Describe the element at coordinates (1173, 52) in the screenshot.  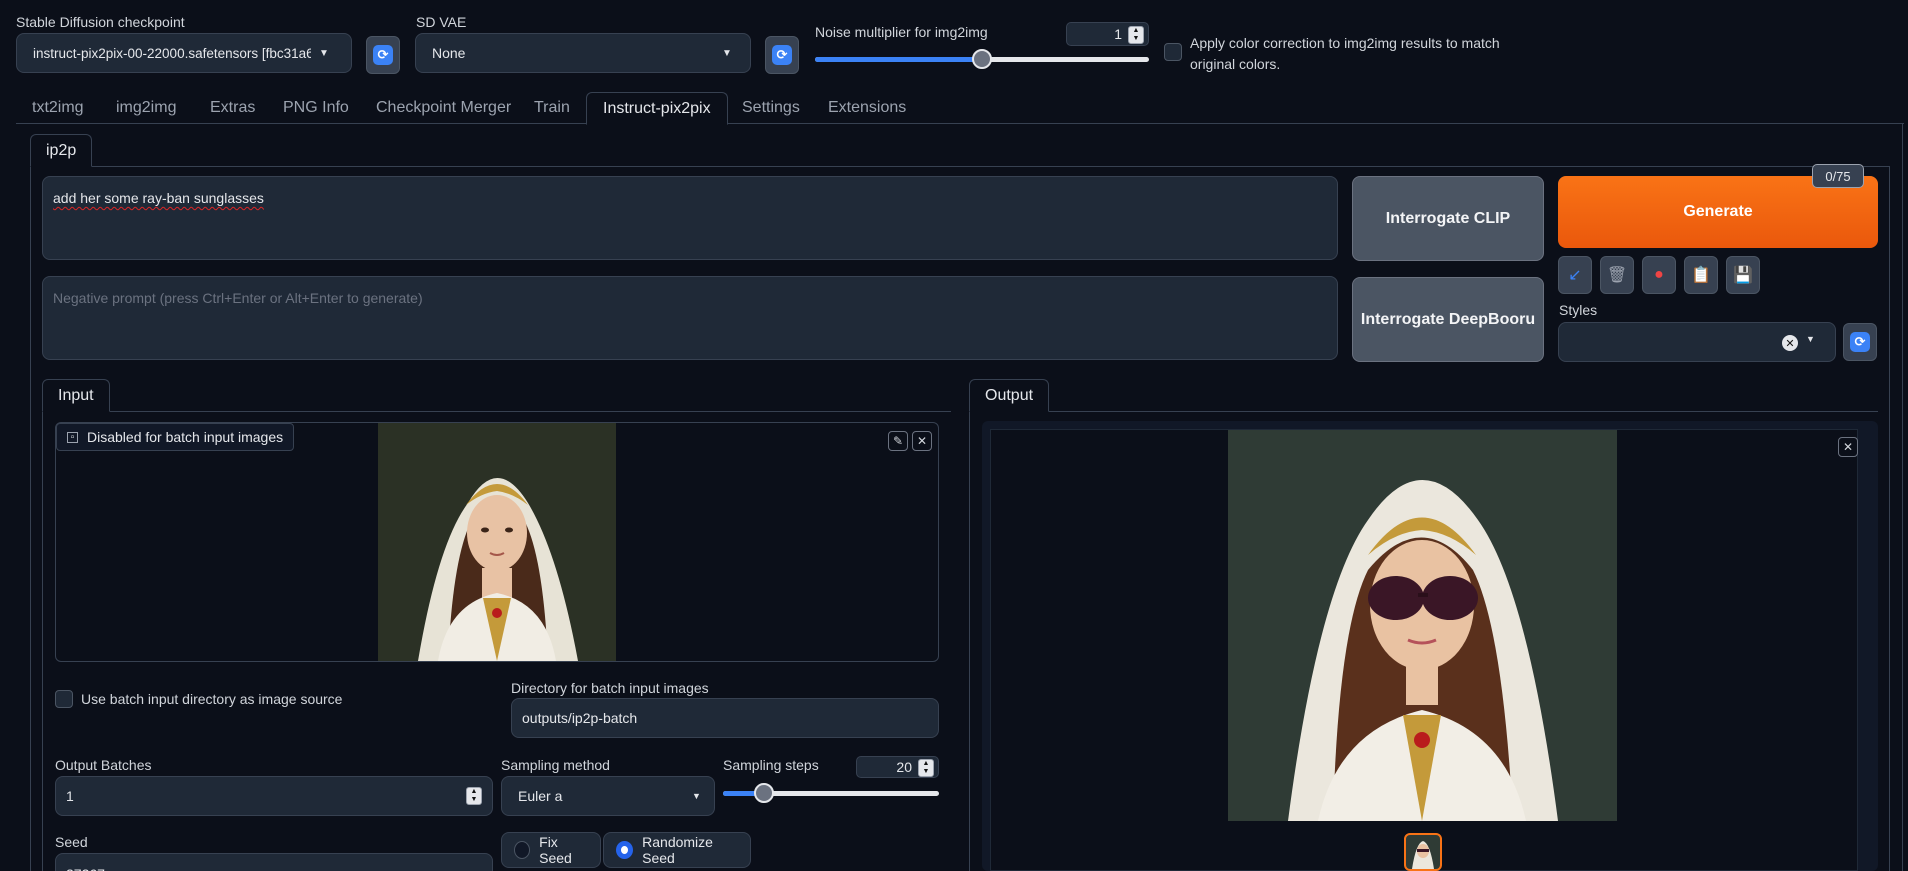
I see `color-correction-checkbox` at that location.